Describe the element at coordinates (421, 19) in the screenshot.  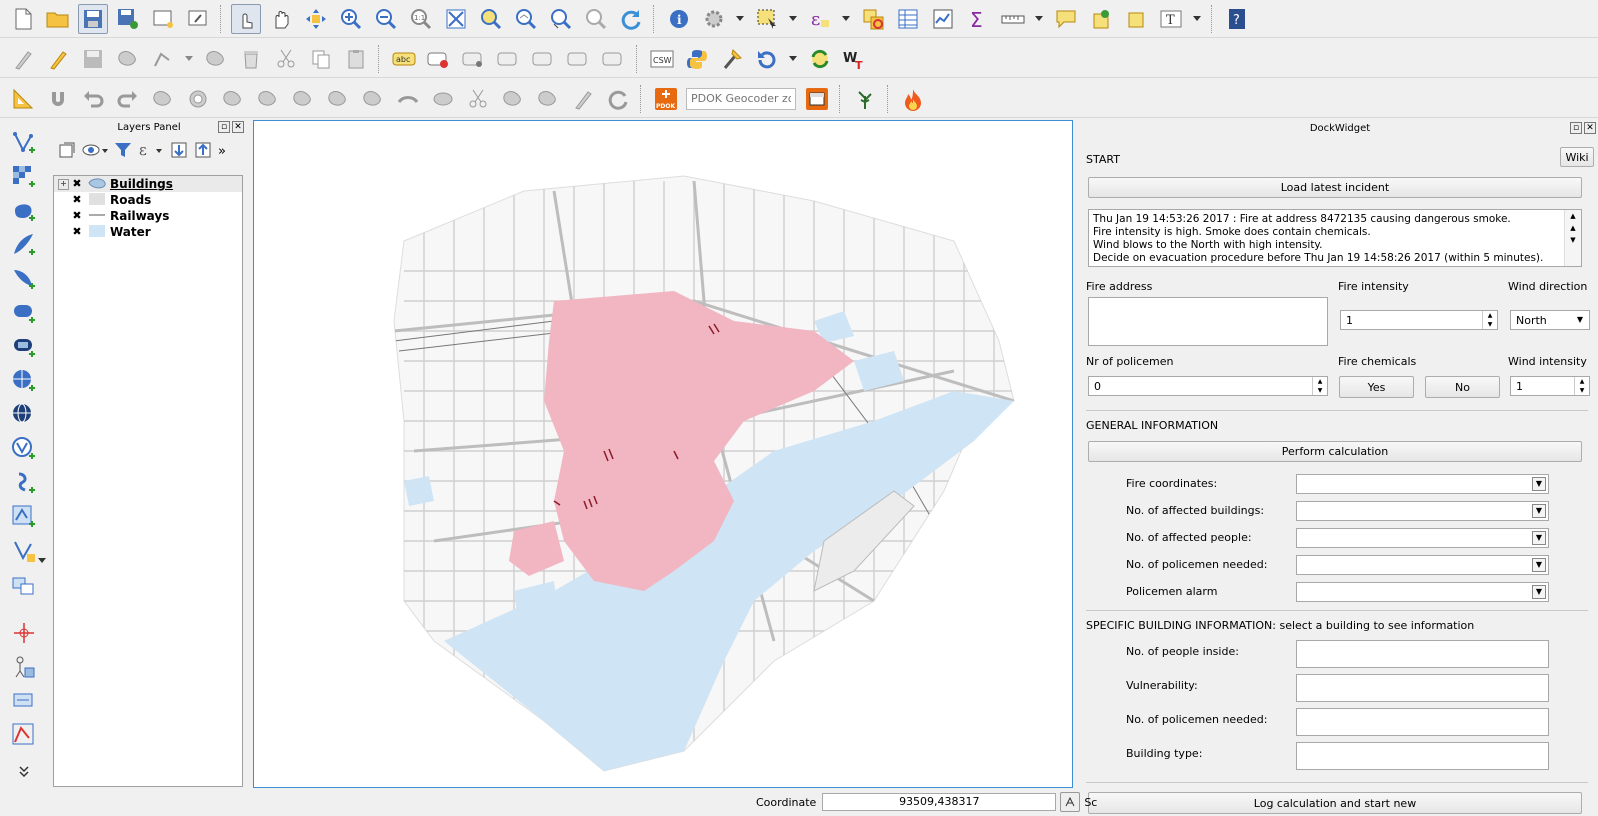
I see `zoom-actual-size-icon: 1:1` at that location.